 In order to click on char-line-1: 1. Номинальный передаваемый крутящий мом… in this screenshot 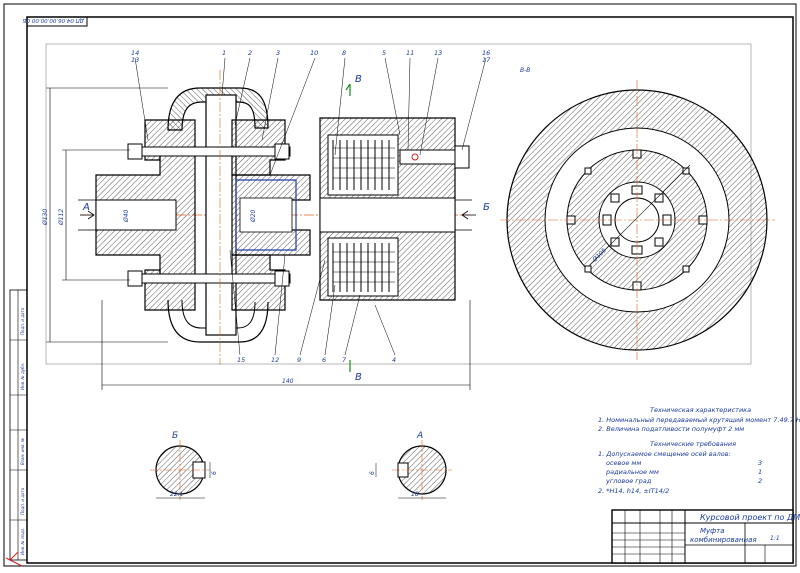, I will do `click(699, 420)`.